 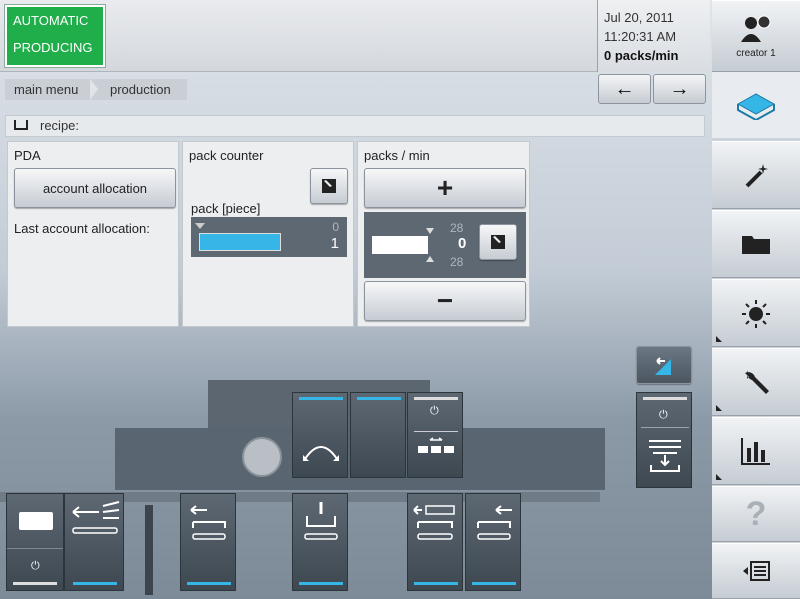 I want to click on breadcrumb-production: production, so click(x=140, y=89).